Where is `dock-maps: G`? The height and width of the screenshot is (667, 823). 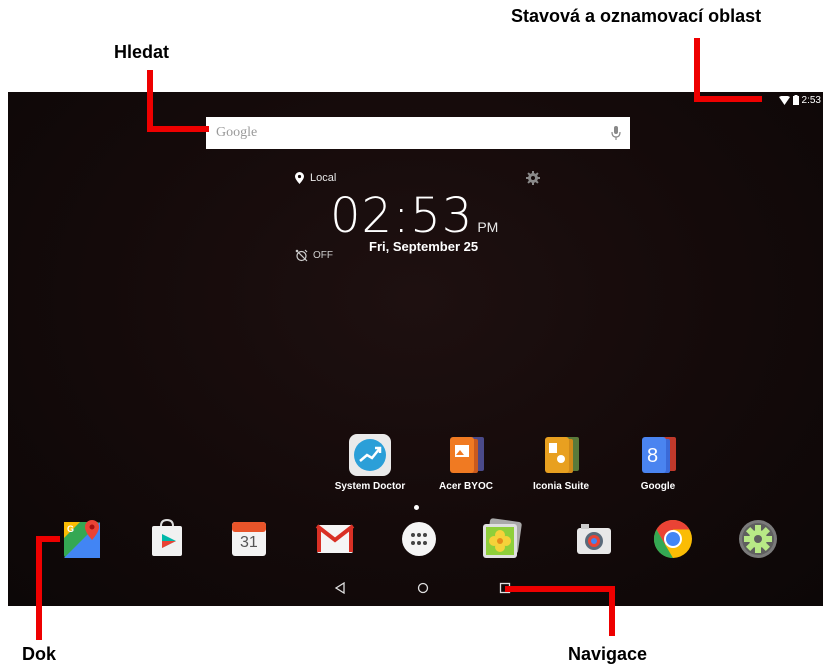
dock-maps: G is located at coordinates (83, 539).